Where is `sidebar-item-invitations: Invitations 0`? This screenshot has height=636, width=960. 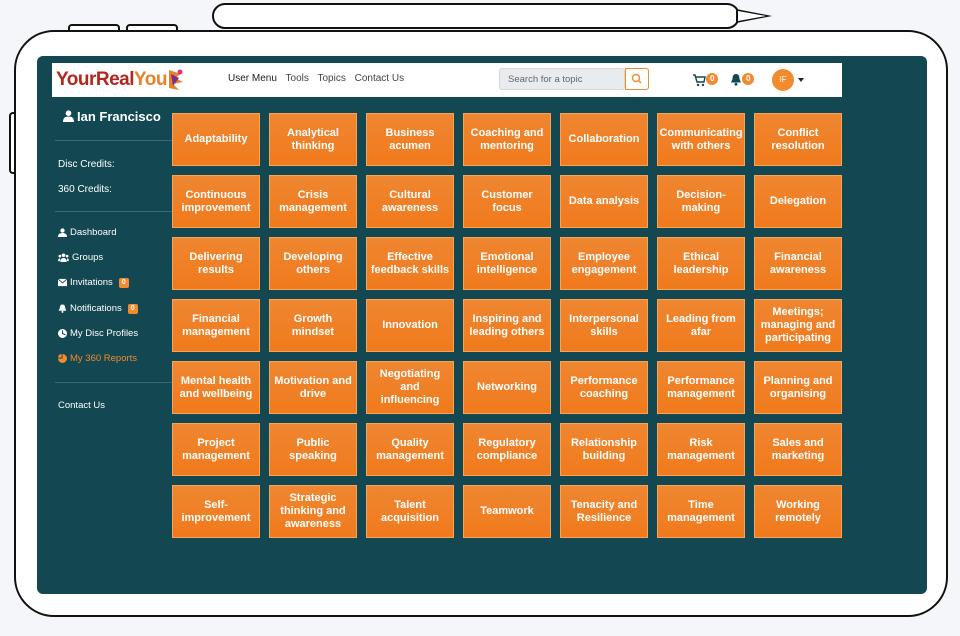
sidebar-item-invitations: Invitations 0 is located at coordinates (93, 282).